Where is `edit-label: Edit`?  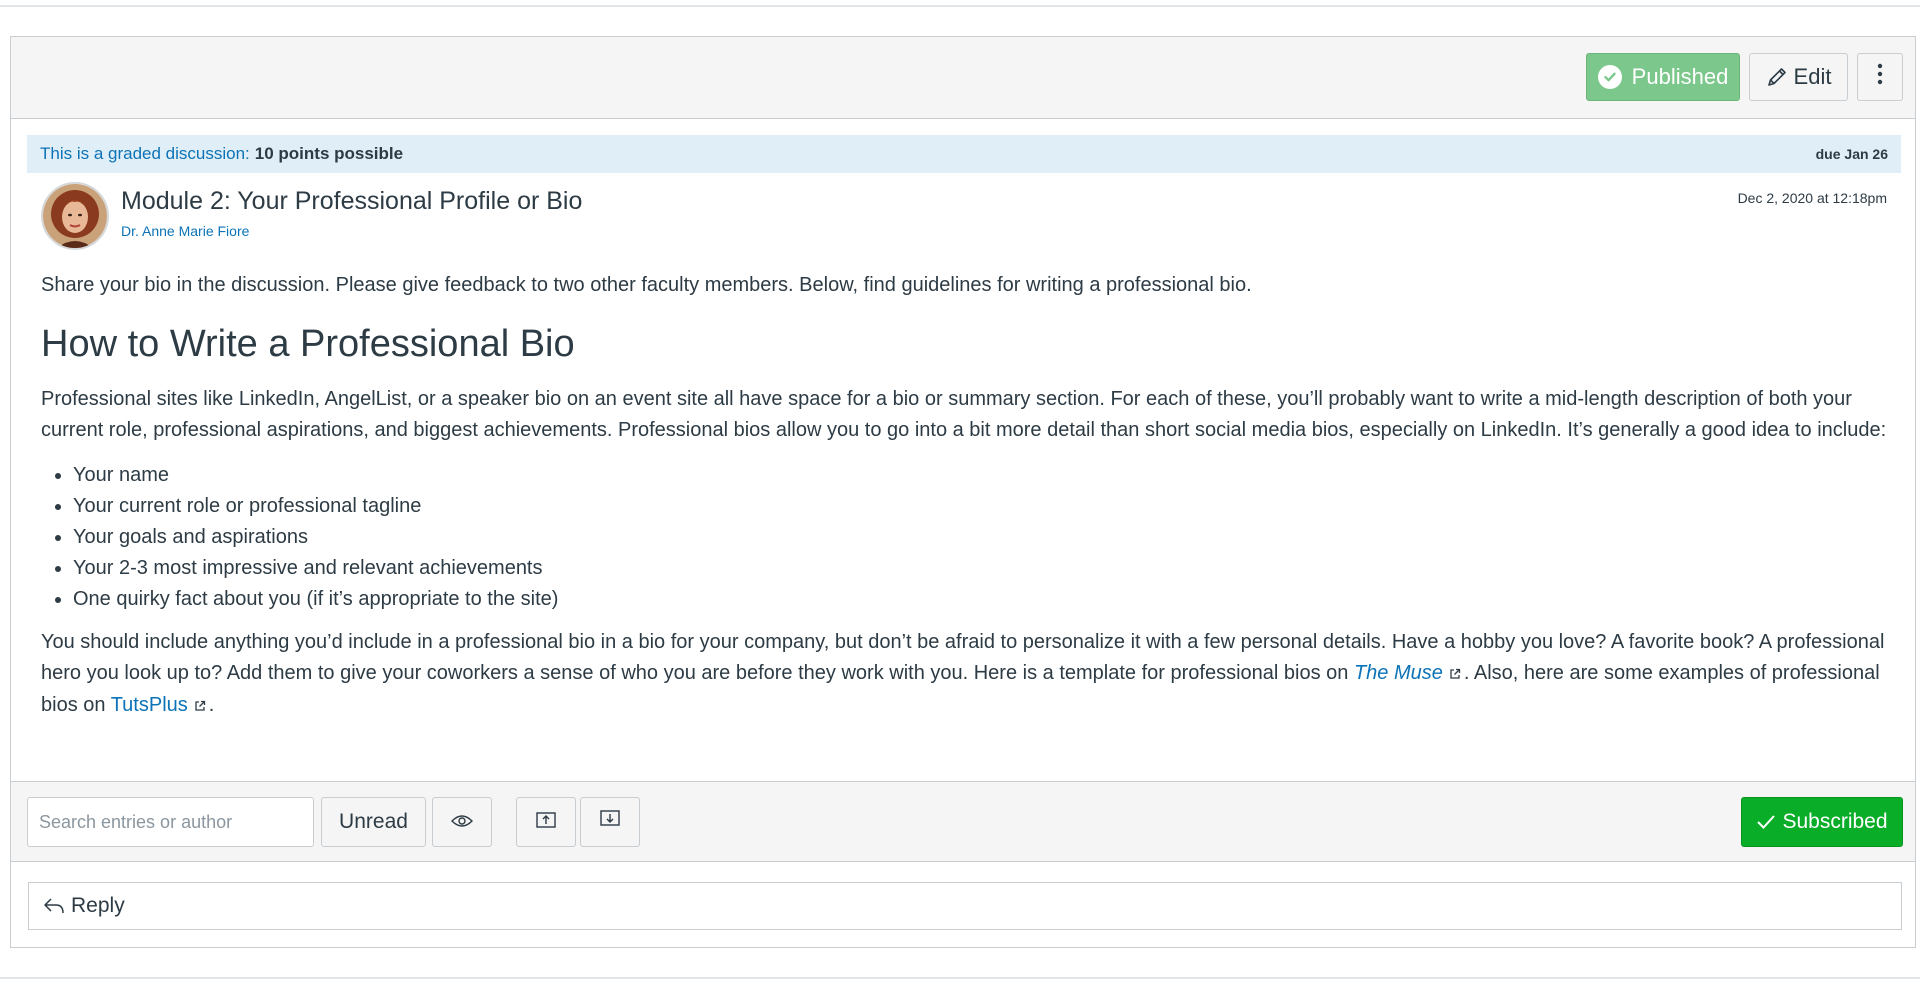
edit-label: Edit is located at coordinates (1812, 76).